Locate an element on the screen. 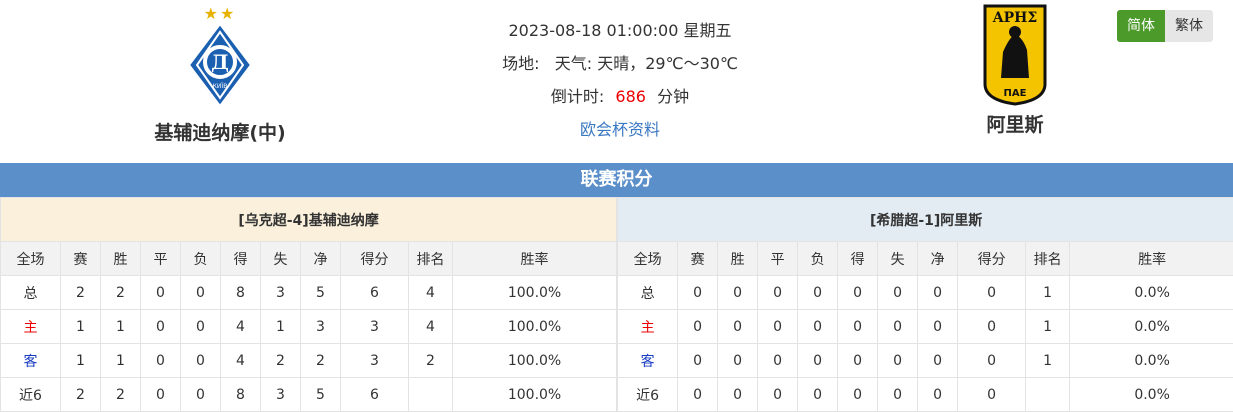 Image resolution: width=1233 pixels, height=412 pixels. home-team: ★★ Д КИЇВ 基辅迪纳摩(中) is located at coordinates (220, 75).